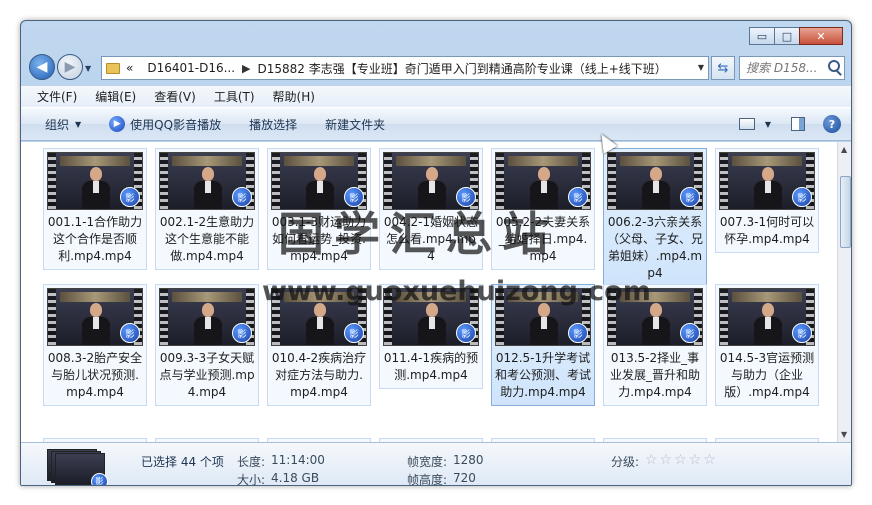  Describe the element at coordinates (625, 462) in the screenshot. I see `rating-label: 分级:` at that location.